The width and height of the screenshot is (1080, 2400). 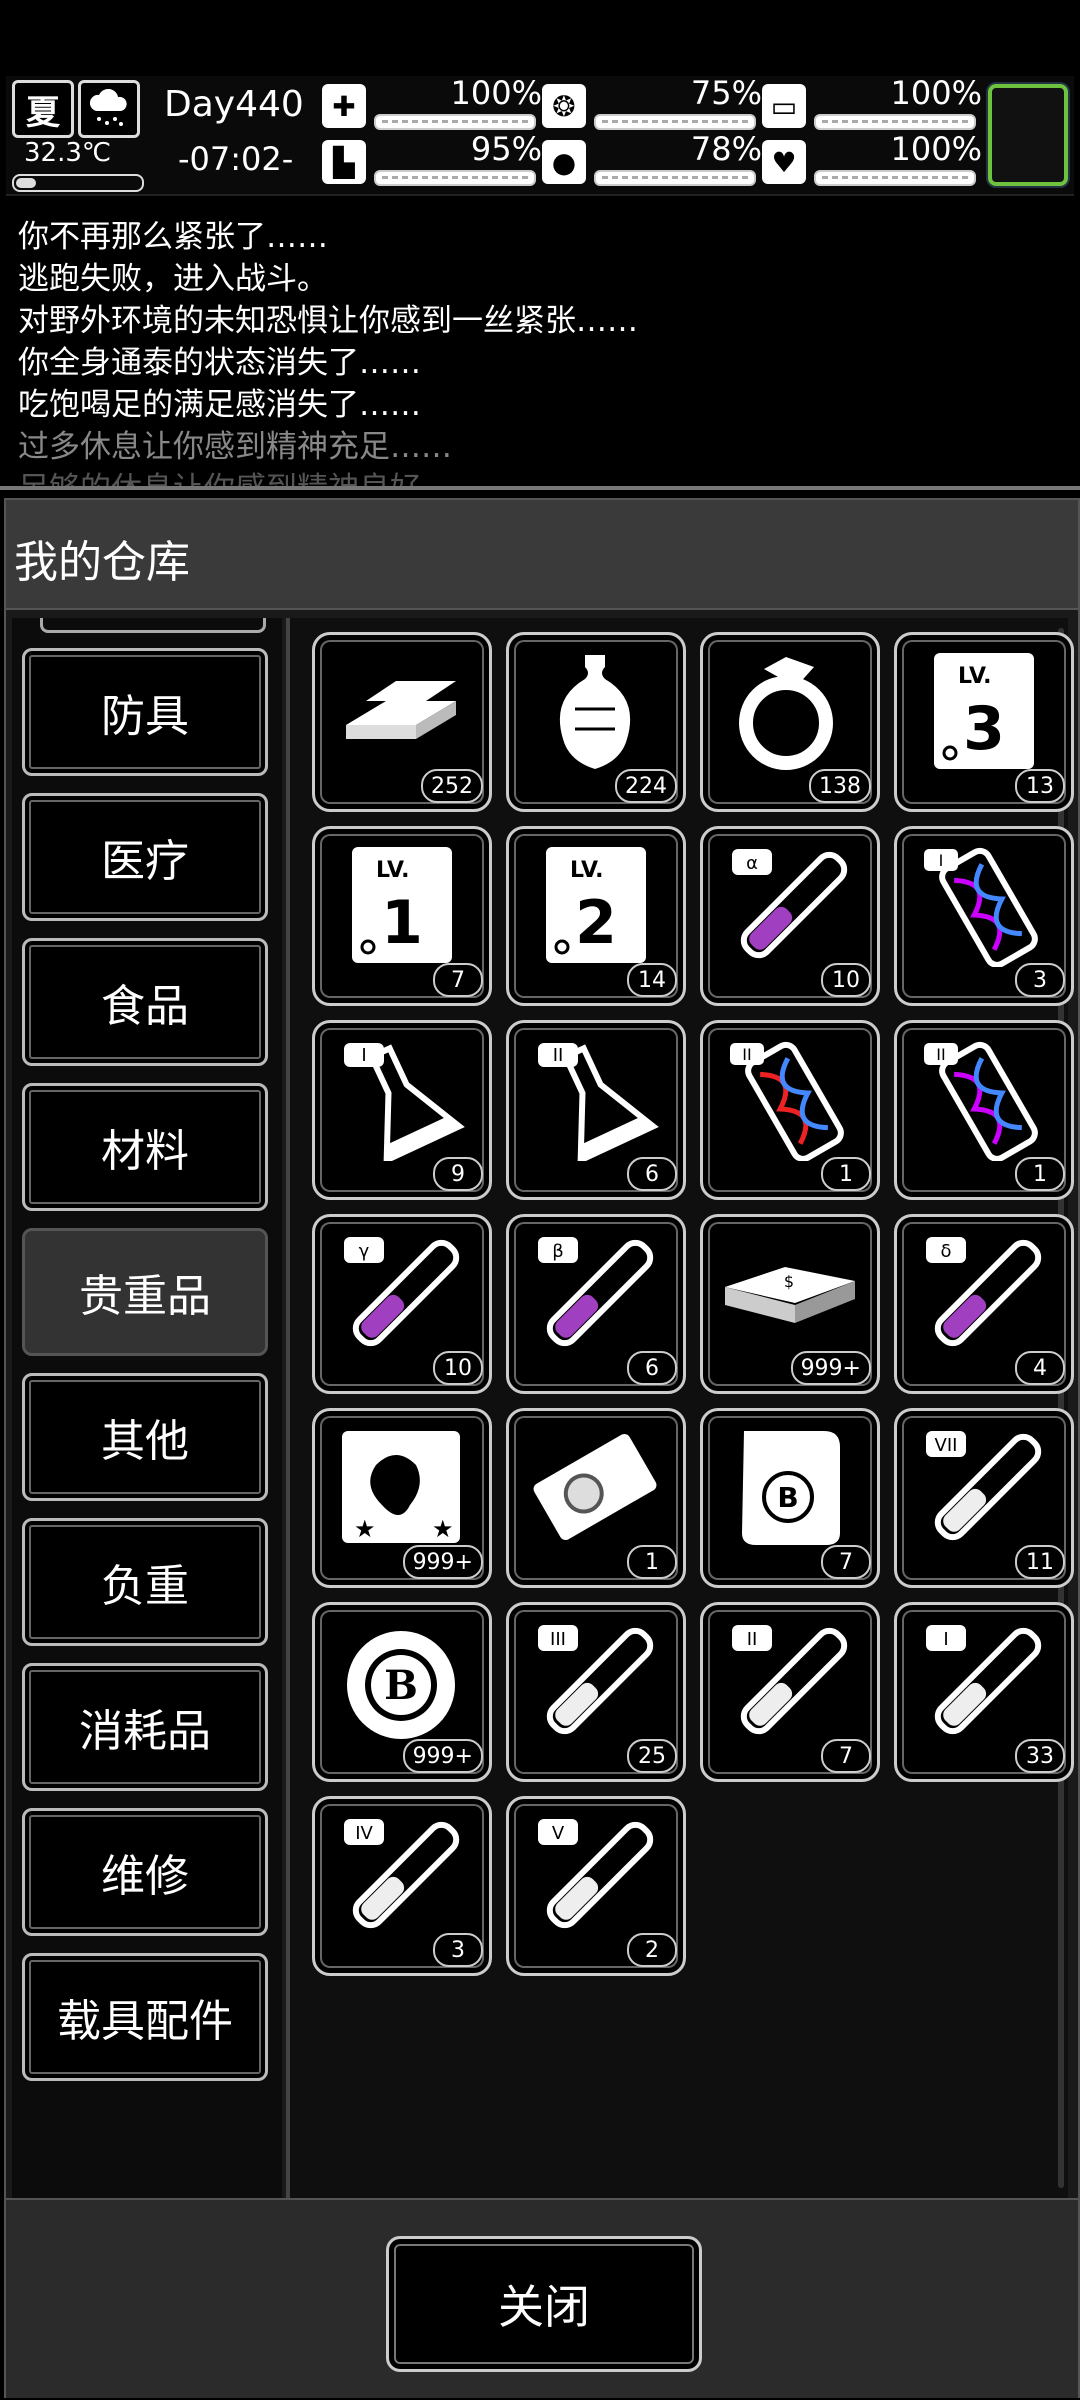 I want to click on season-badge: 夏, so click(x=43, y=109).